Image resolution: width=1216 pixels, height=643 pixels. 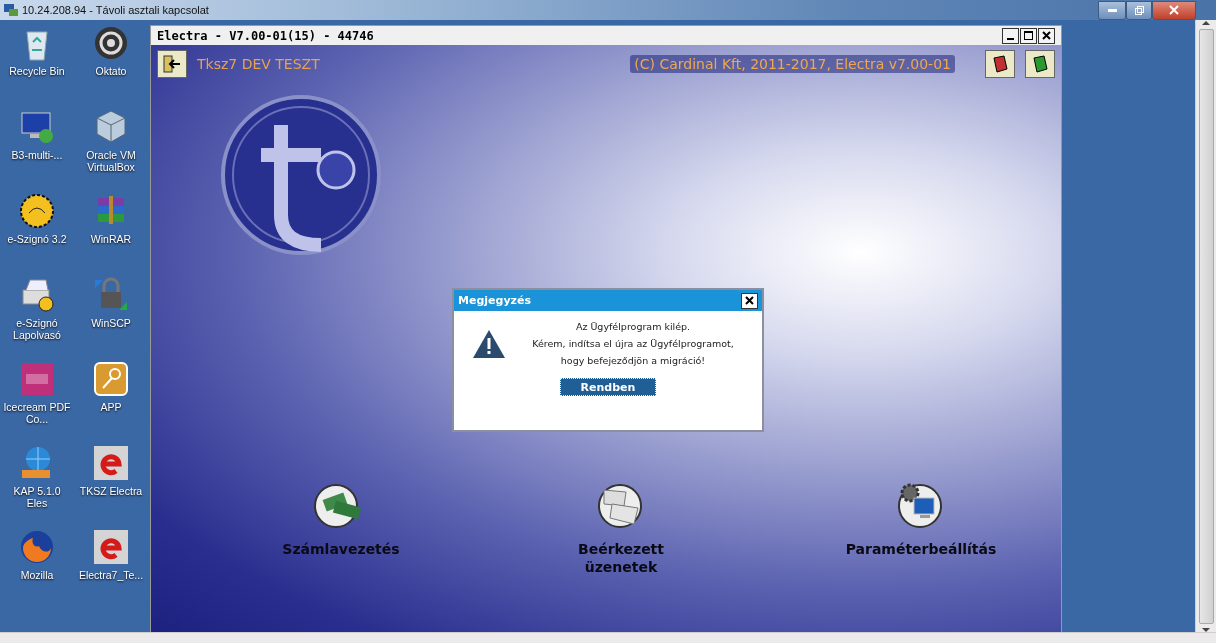 I want to click on maximize-icon, so click(x=1028, y=35).